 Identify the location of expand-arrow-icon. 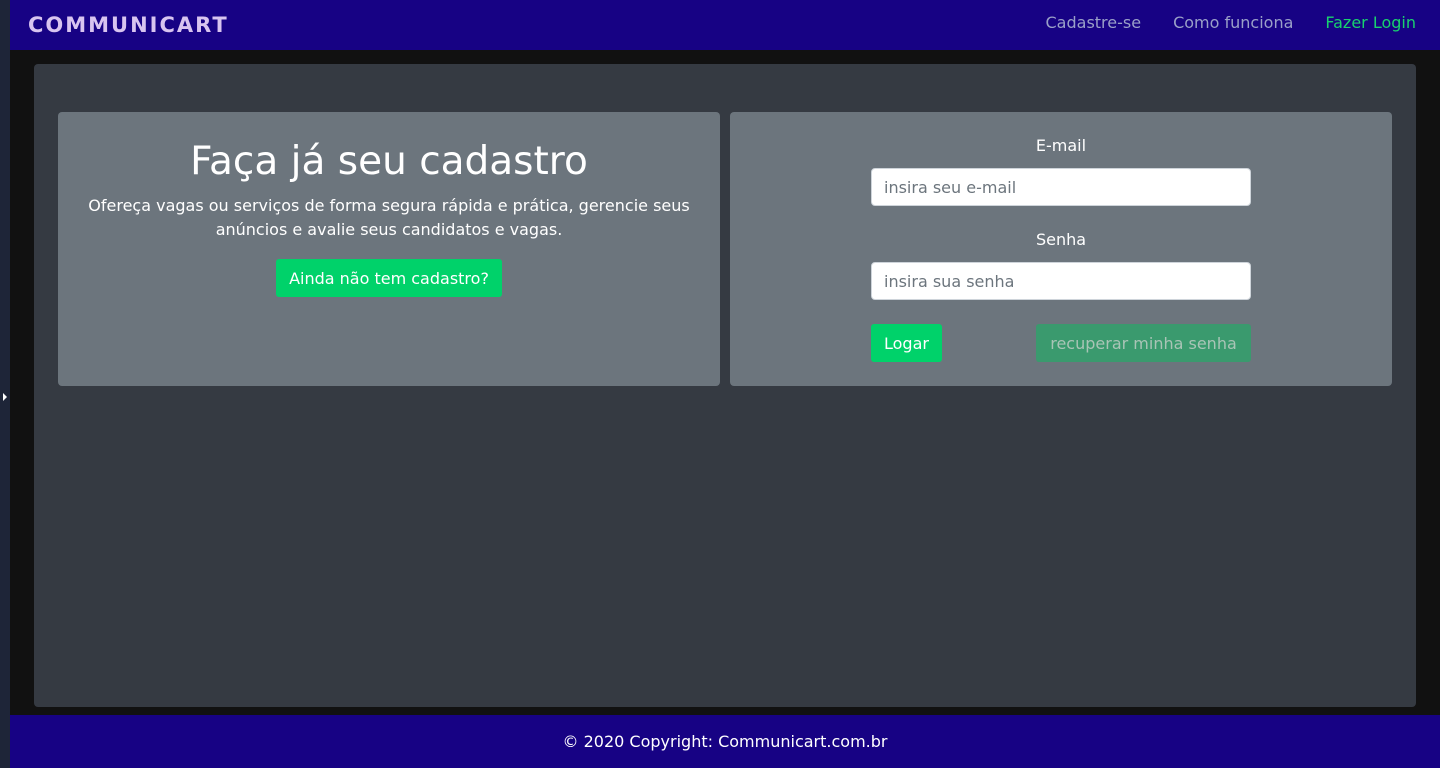
(5, 397).